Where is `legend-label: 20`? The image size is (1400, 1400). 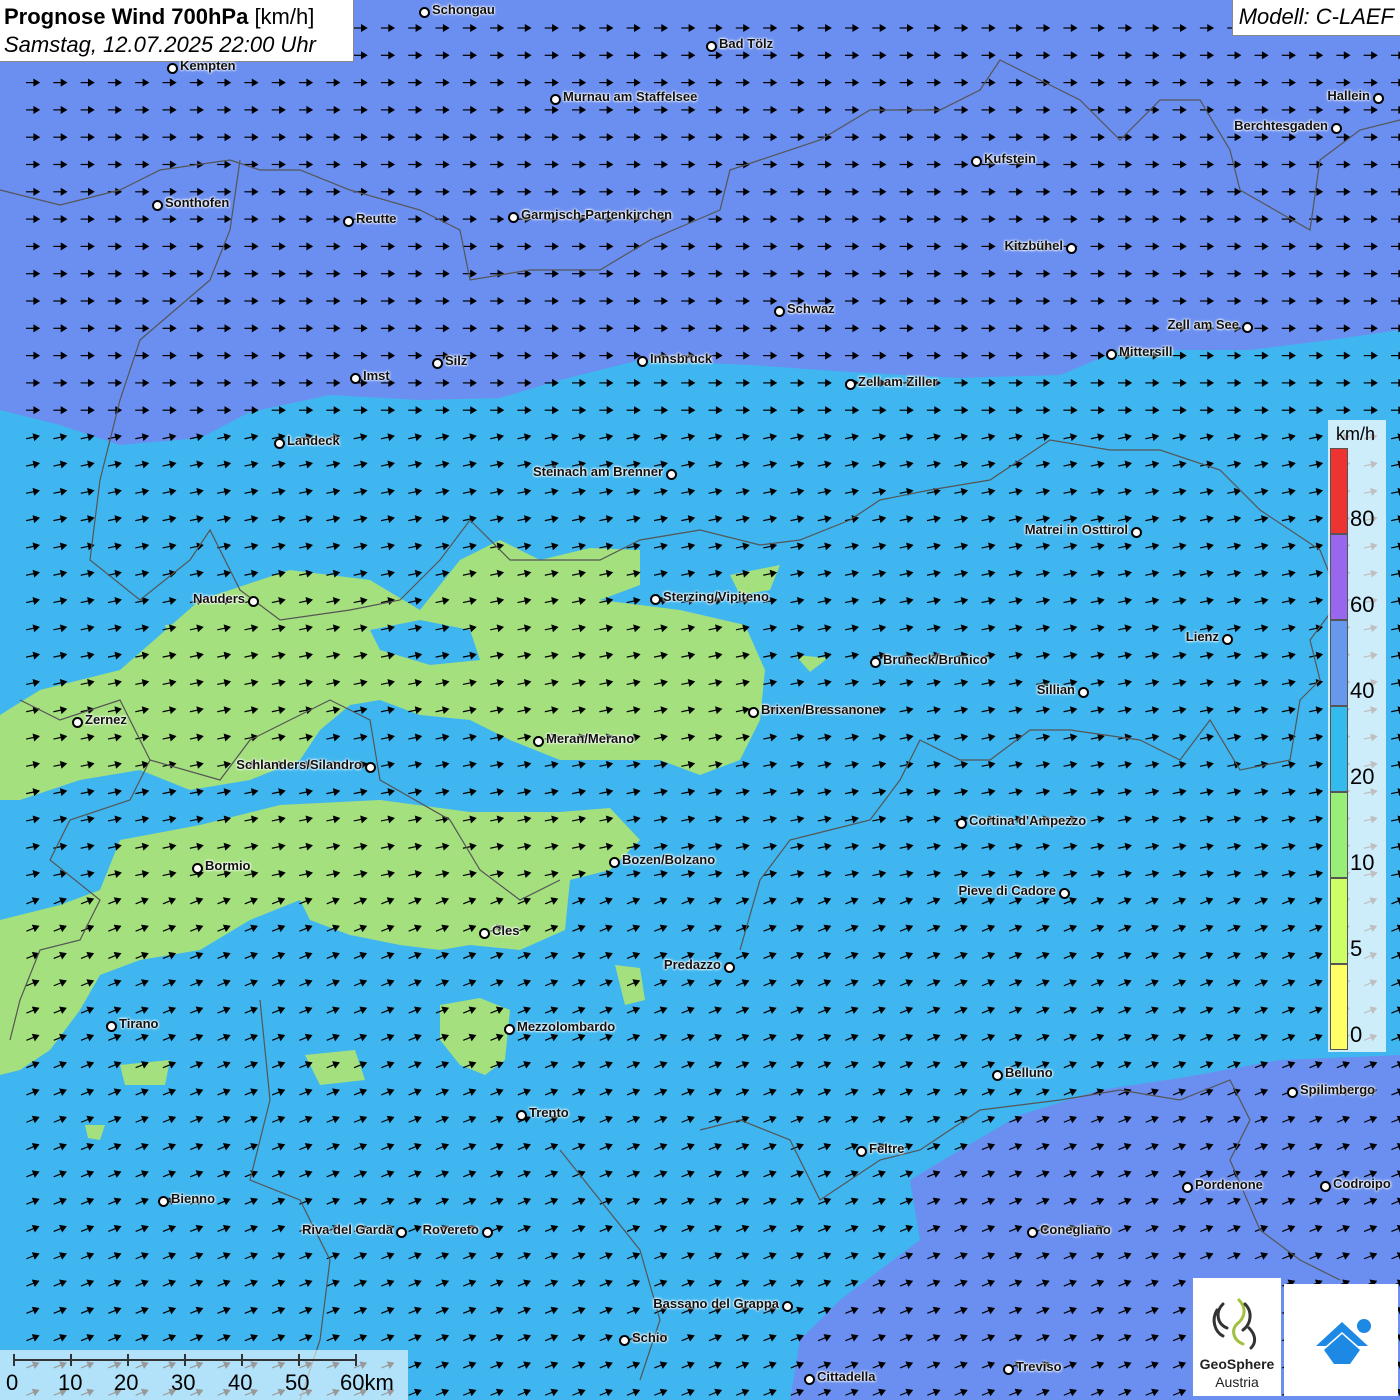
legend-label: 20 is located at coordinates (1362, 776).